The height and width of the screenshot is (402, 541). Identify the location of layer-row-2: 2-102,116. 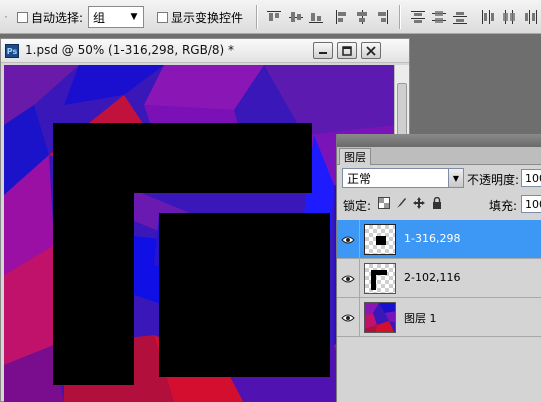
(439, 278).